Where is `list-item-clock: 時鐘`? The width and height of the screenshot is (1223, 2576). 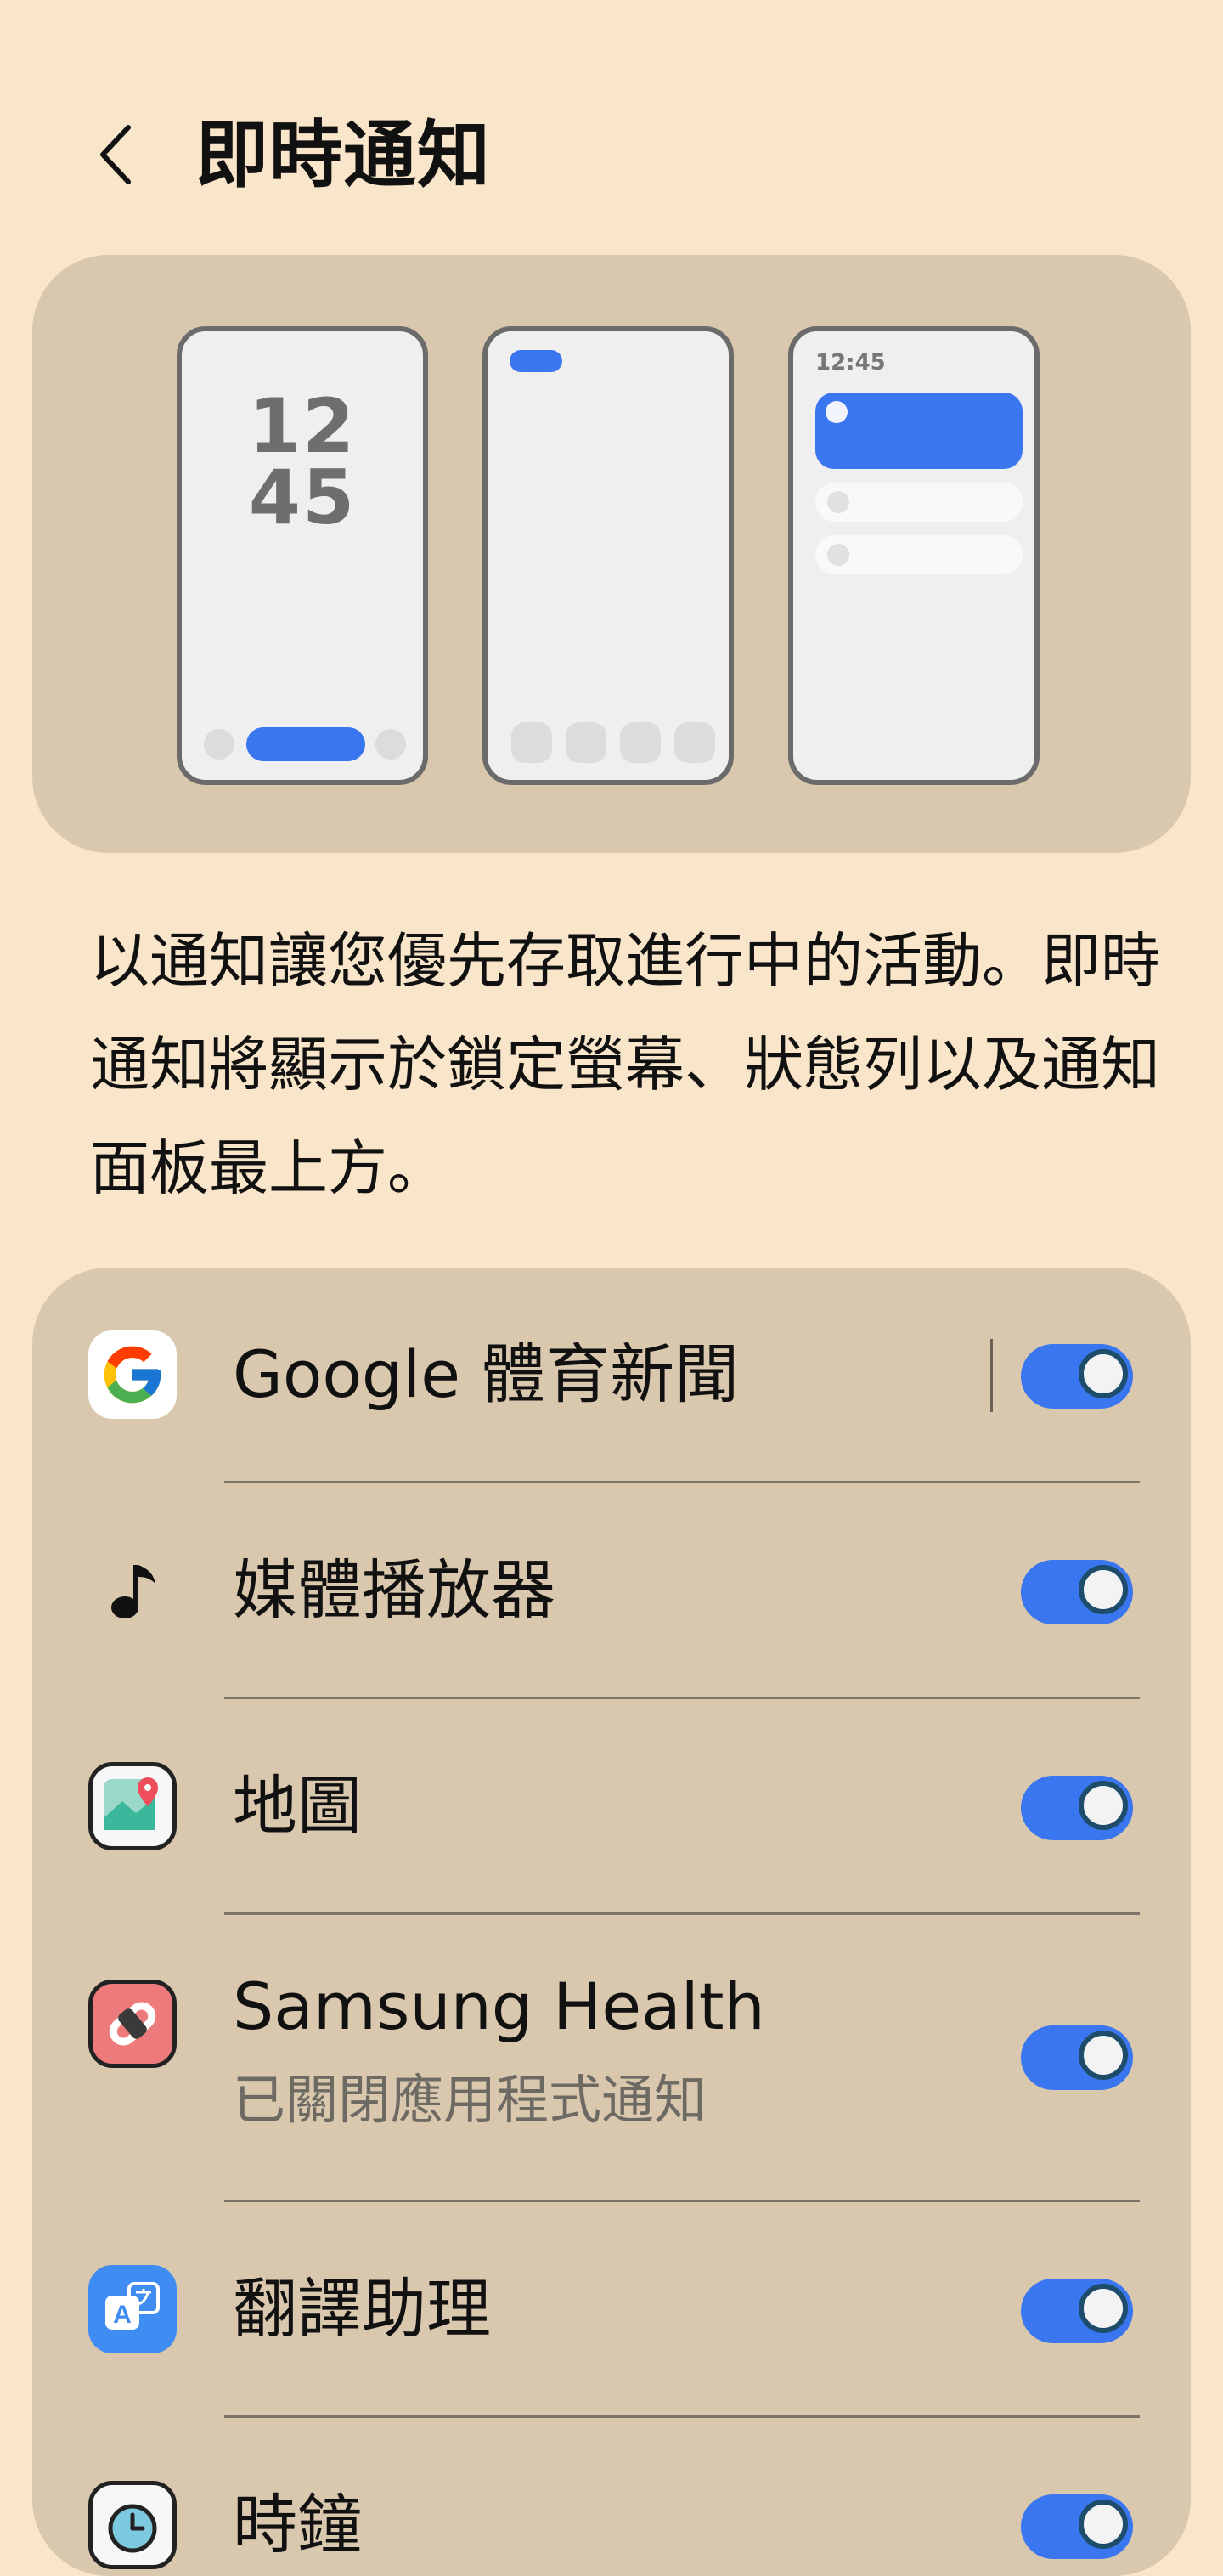 list-item-clock: 時鐘 is located at coordinates (611, 2497).